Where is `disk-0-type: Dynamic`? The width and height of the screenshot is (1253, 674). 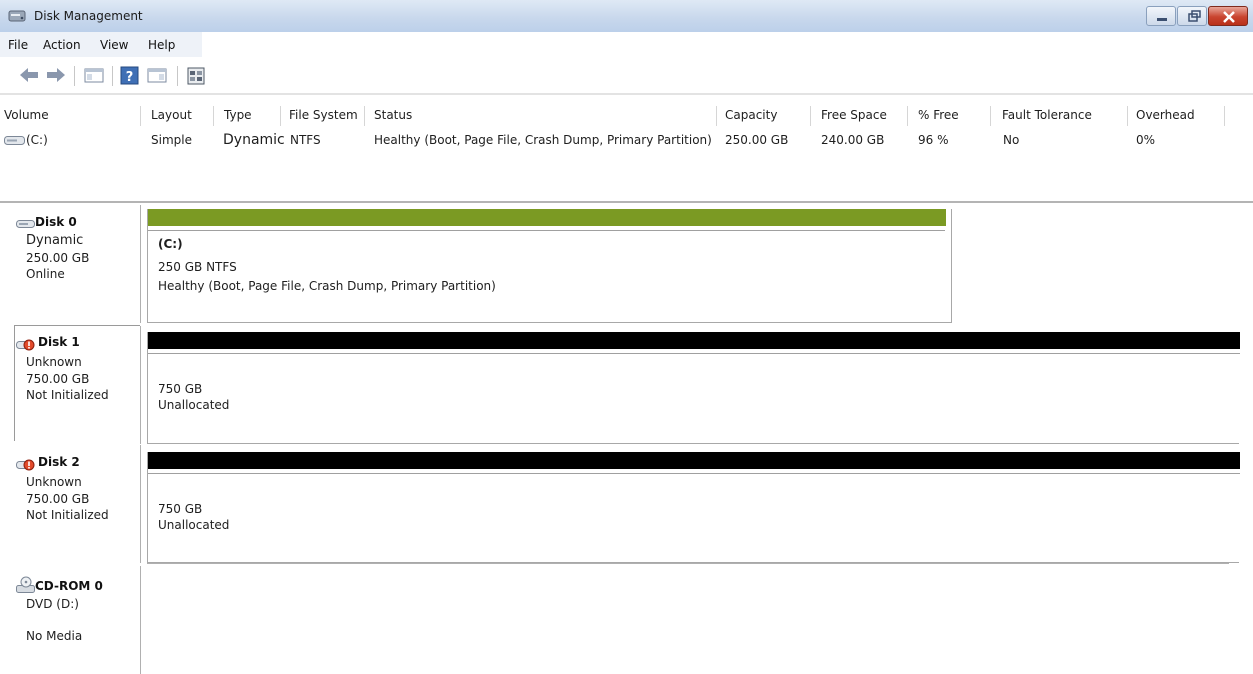
disk-0-type: Dynamic is located at coordinates (55, 240).